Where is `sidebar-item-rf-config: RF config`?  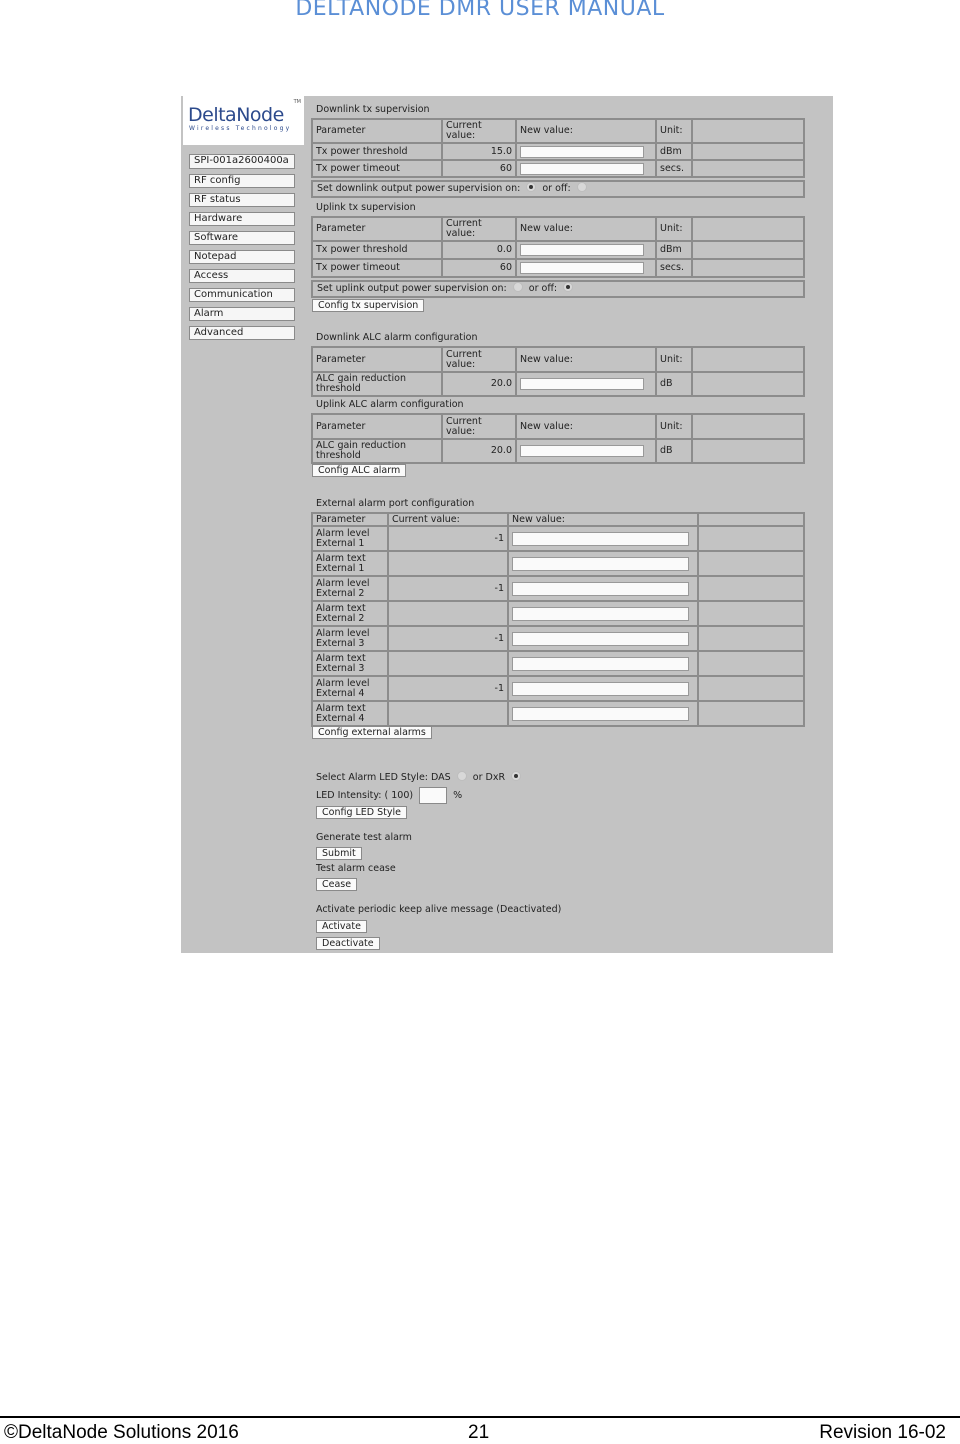
sidebar-item-rf-config: RF config is located at coordinates (242, 181).